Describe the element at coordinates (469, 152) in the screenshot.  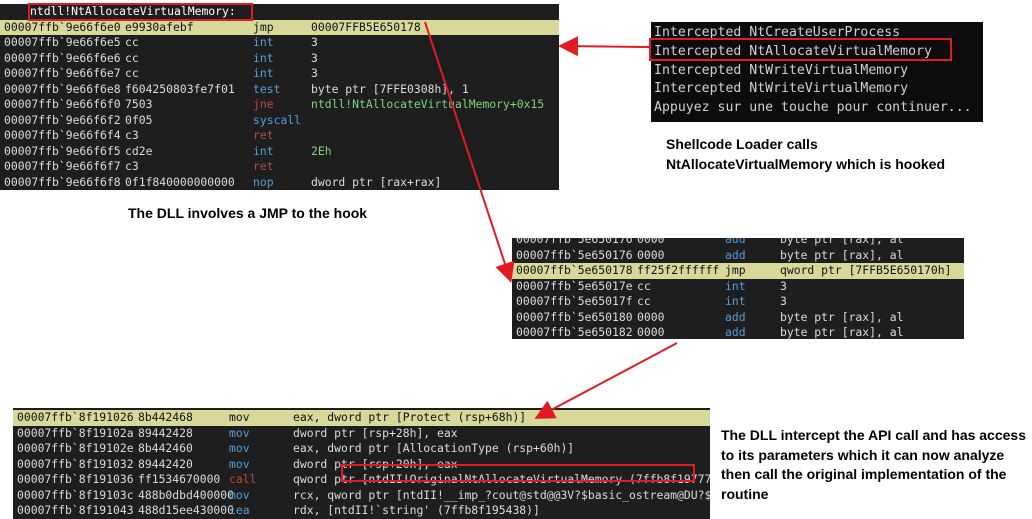
I see `arrow-jmp-to-trampoline` at that location.